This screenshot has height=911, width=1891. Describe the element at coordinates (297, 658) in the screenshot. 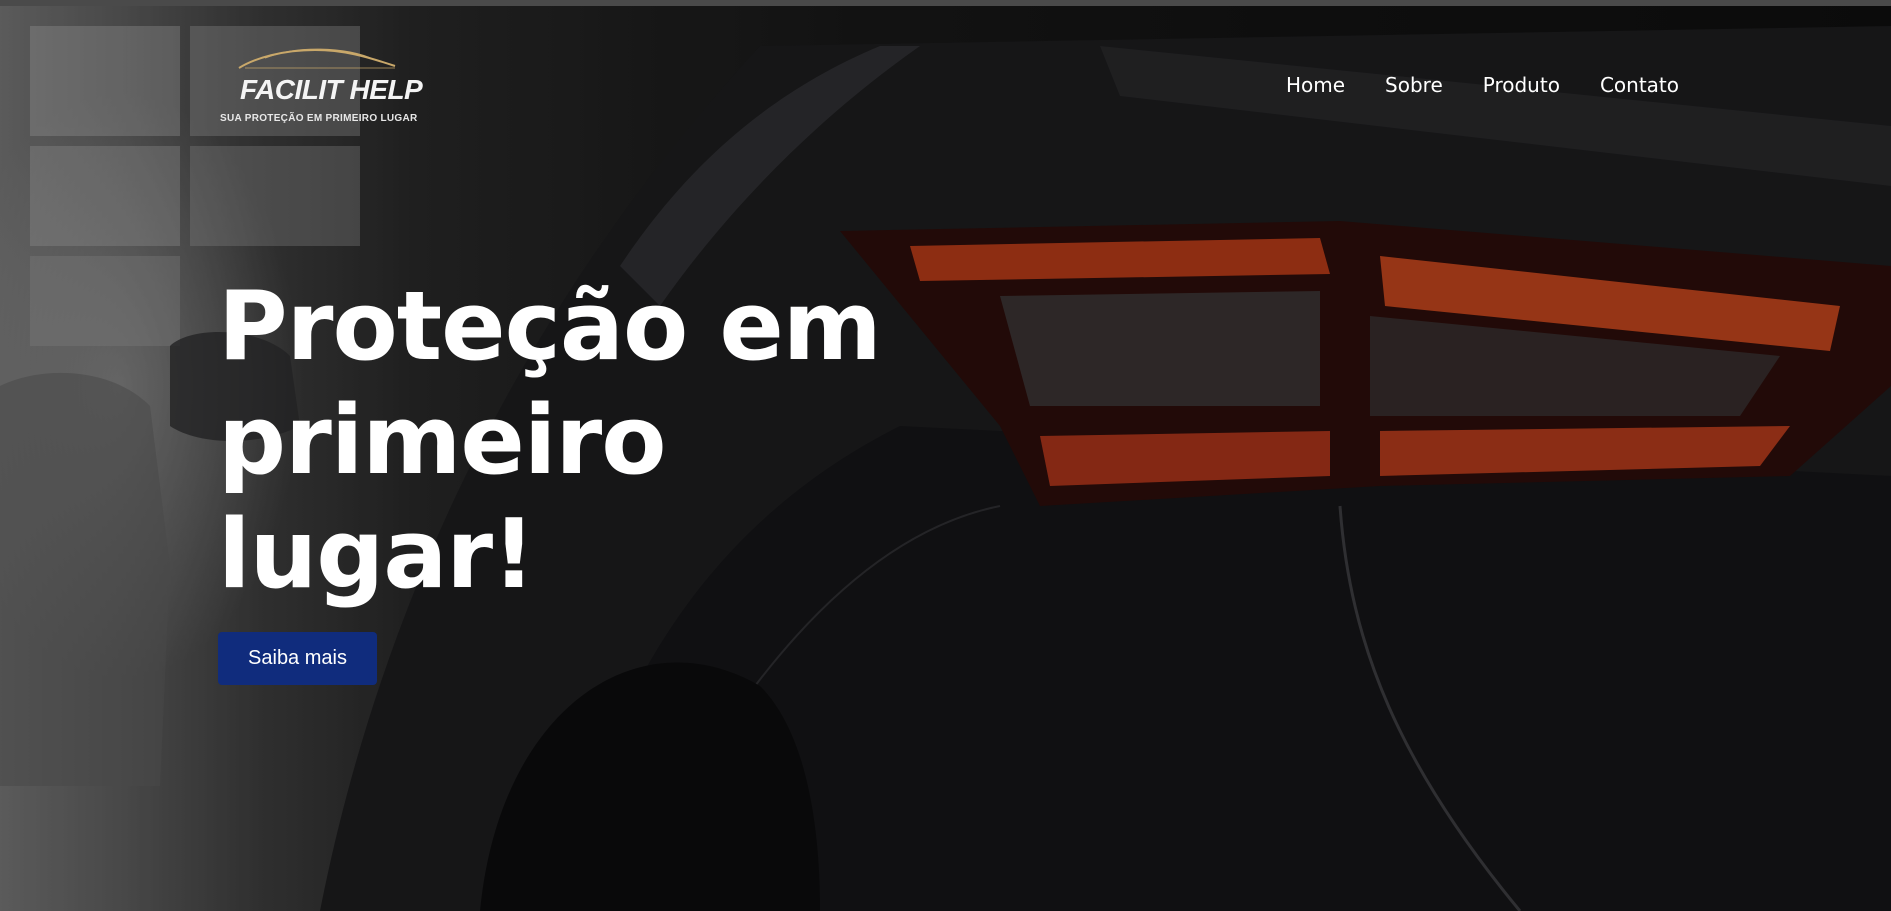

I see `saiba-mais-button: Saiba mais` at that location.